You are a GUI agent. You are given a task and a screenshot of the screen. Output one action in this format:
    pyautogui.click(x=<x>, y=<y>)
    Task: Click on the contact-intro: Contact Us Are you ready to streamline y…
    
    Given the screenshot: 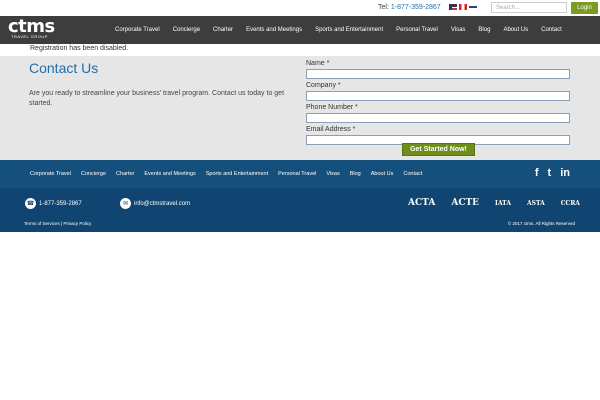 What is the action you would take?
    pyautogui.click(x=161, y=84)
    